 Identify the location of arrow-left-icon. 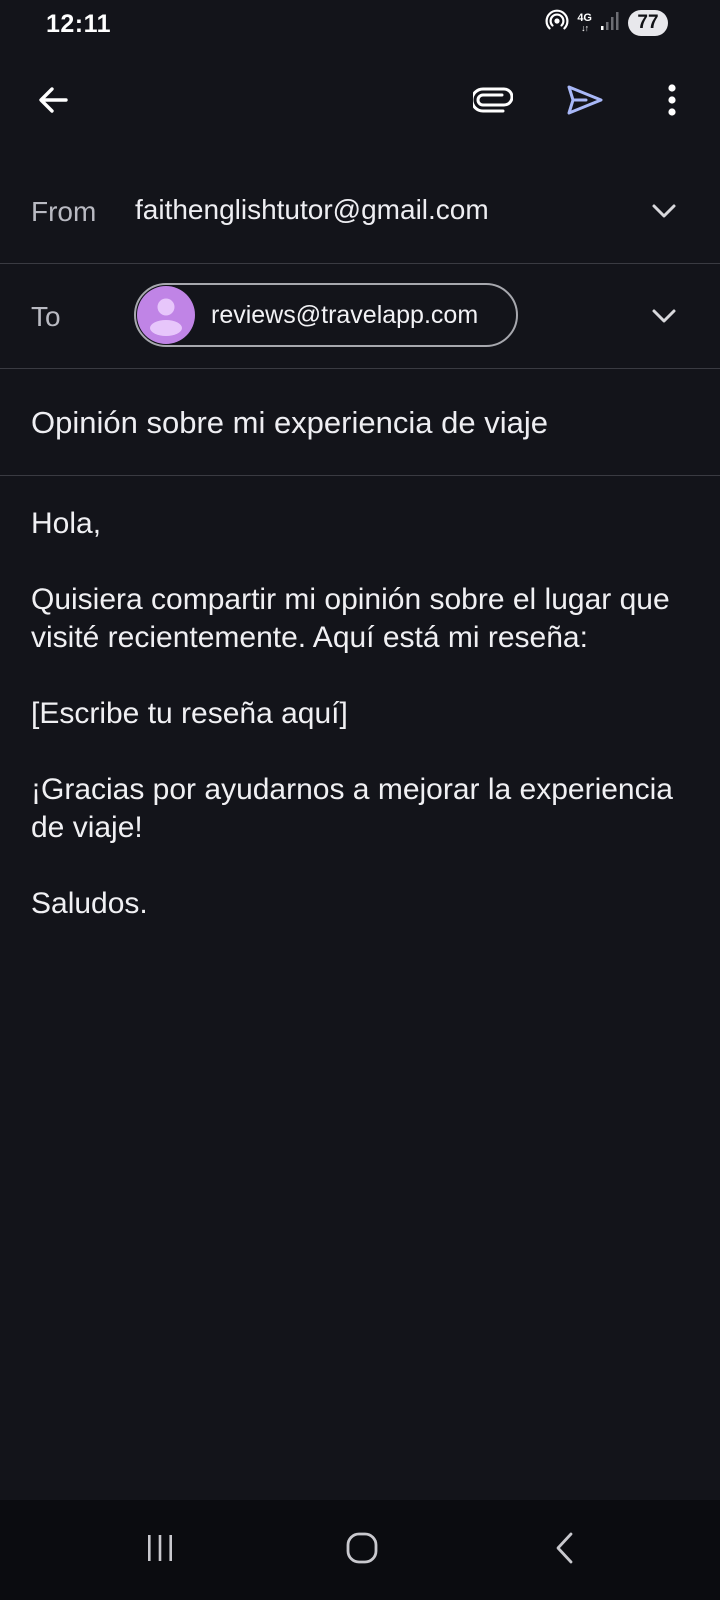
(53, 102).